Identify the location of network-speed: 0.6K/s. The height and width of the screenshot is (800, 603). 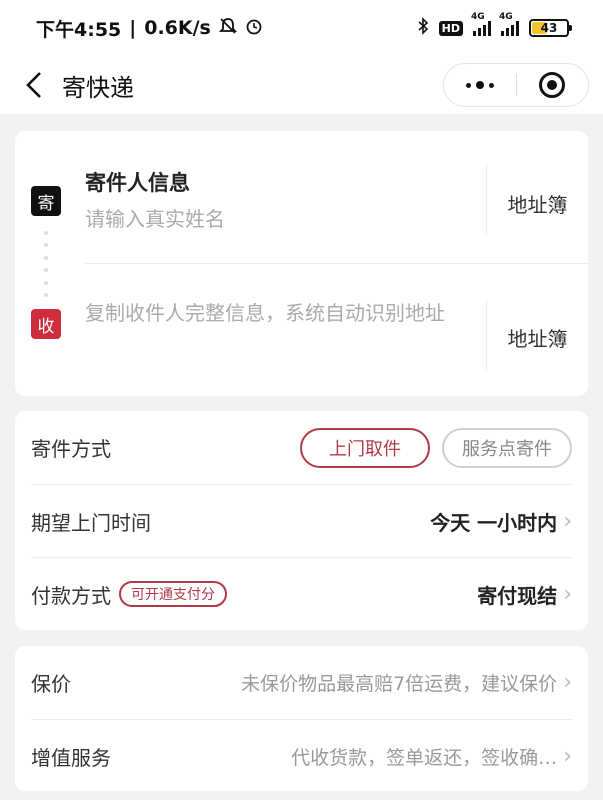
(177, 28).